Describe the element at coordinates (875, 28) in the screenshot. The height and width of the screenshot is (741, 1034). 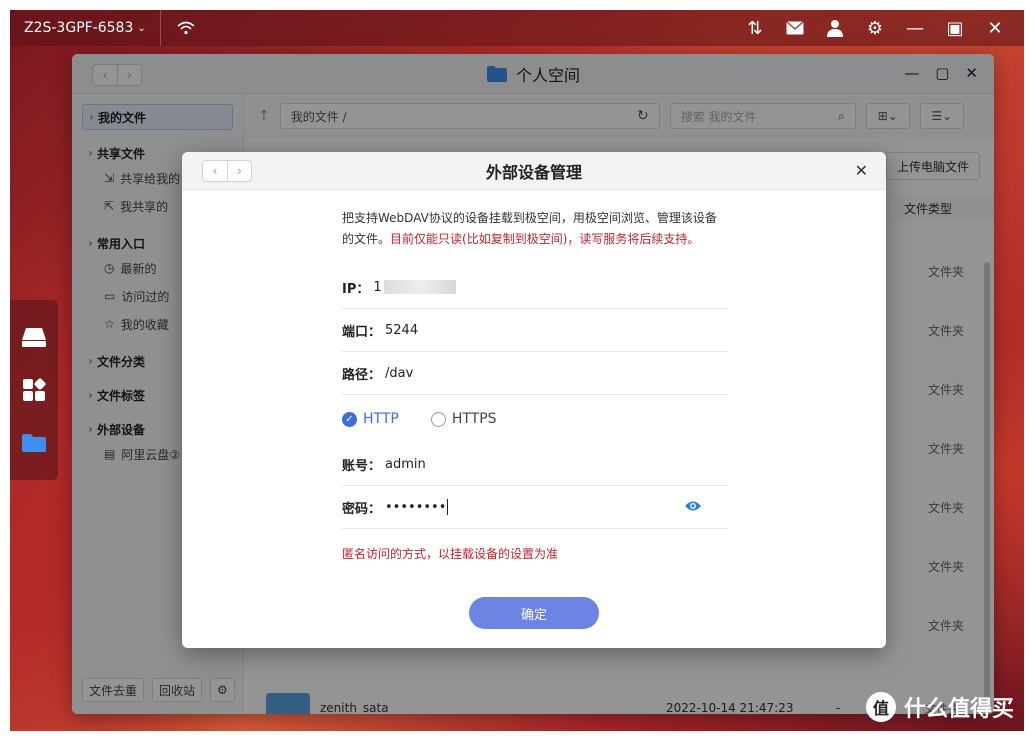
I see `gear-icon: ⚙` at that location.